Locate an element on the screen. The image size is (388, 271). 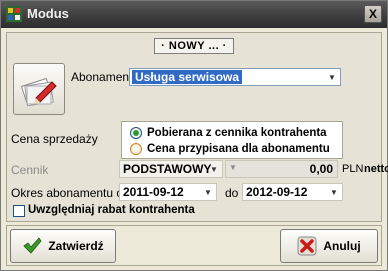
cennik-select: PODSTAWOWY ▼ is located at coordinates (171, 169).